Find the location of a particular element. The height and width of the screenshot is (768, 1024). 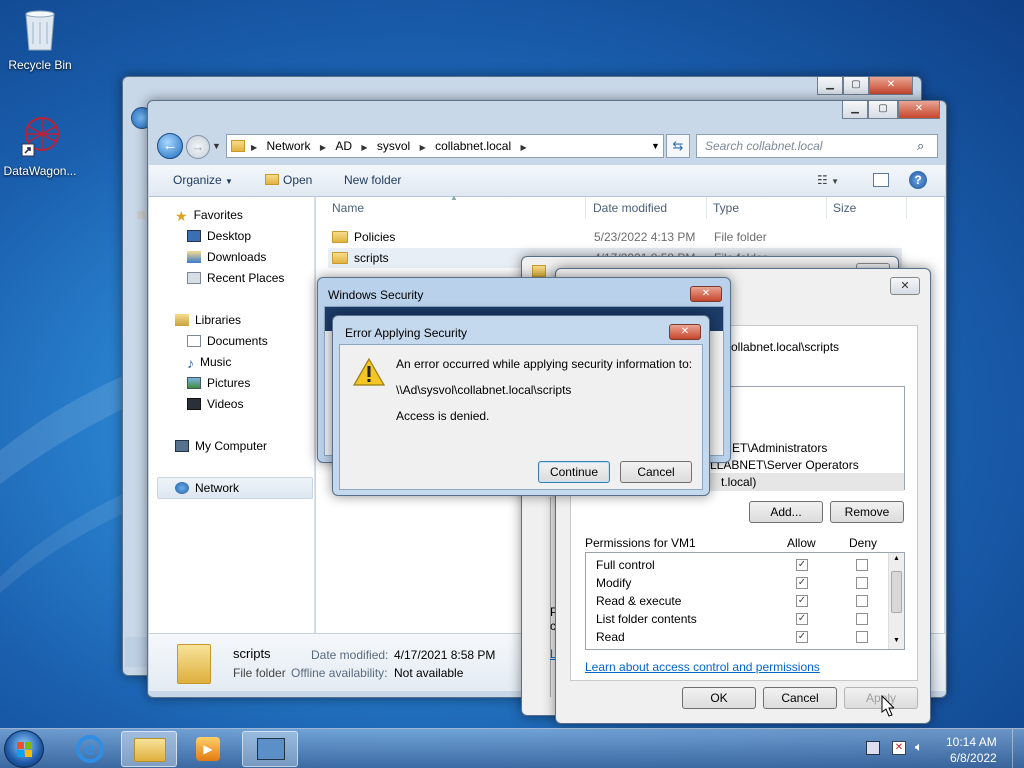

nav-favorites: ★ Favorites is located at coordinates (209, 215).